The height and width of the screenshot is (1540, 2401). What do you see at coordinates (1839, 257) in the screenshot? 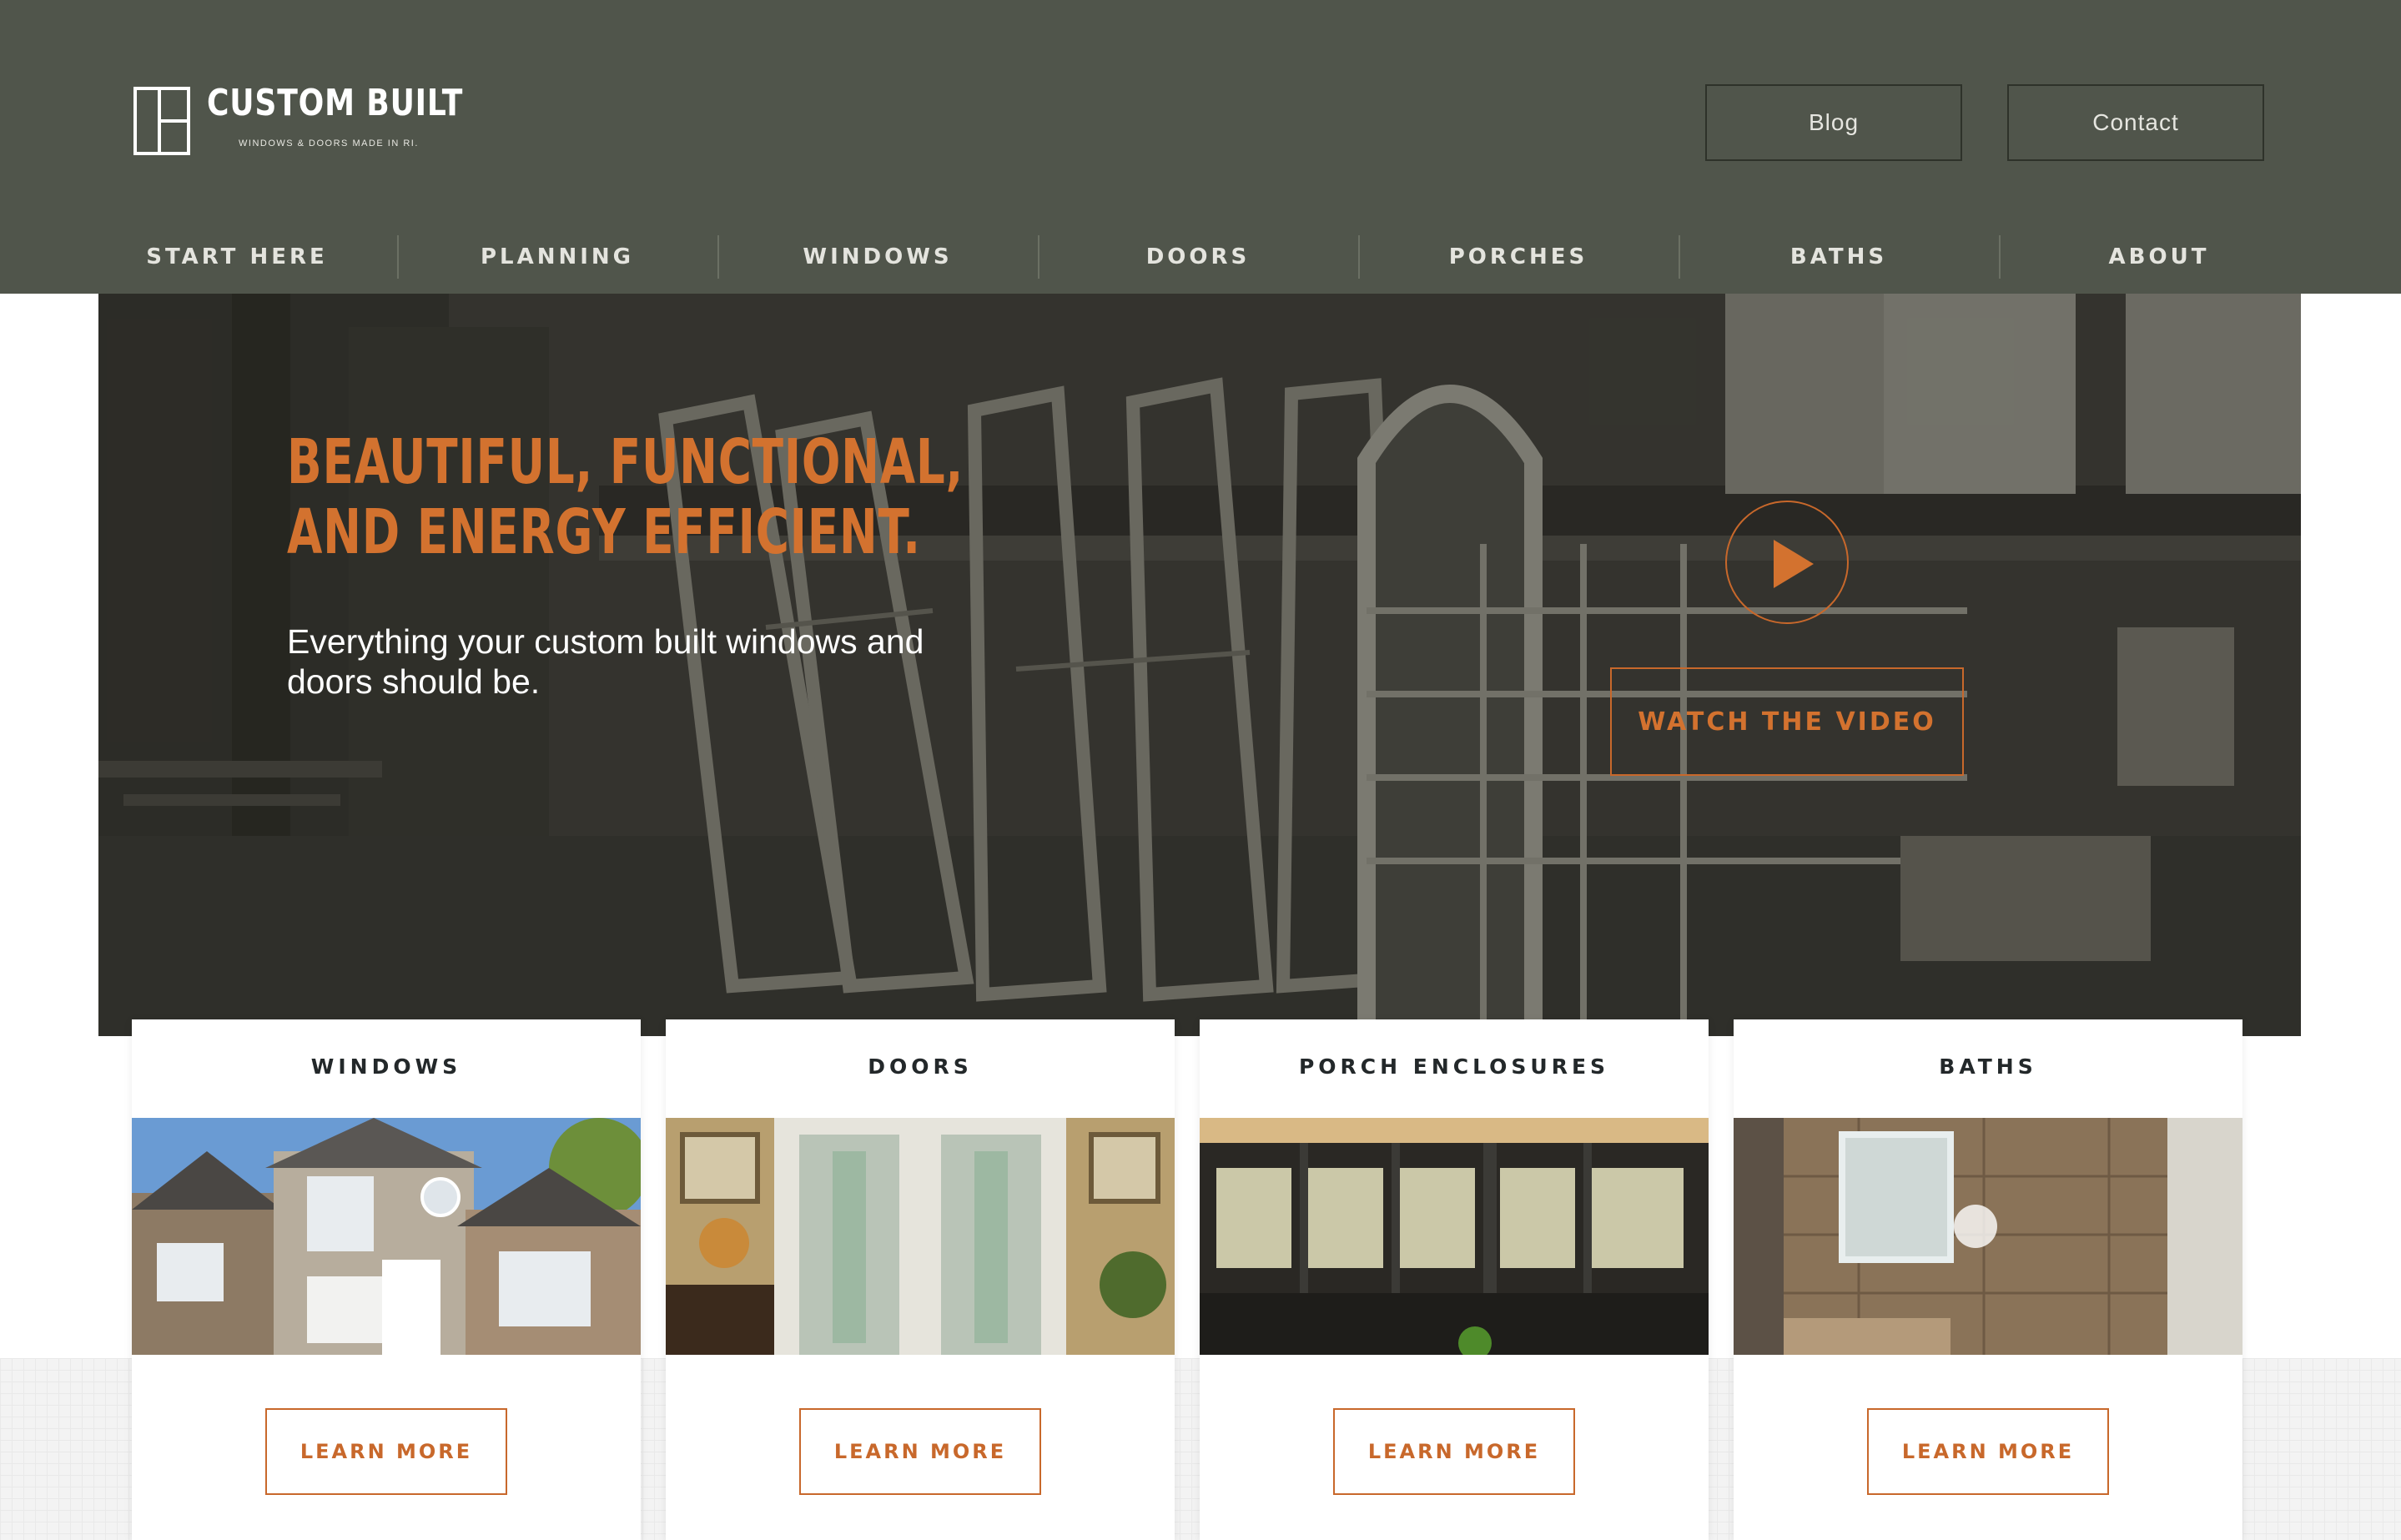
I see `nav-item-baths: BATHS` at bounding box center [1839, 257].